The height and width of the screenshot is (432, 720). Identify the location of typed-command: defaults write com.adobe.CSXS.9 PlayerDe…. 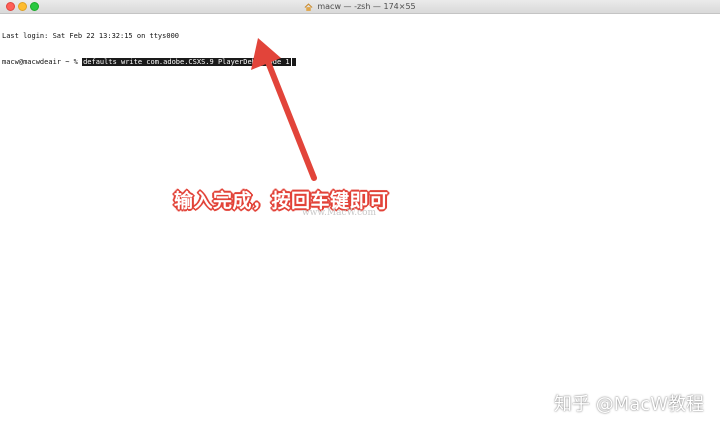
(186, 61).